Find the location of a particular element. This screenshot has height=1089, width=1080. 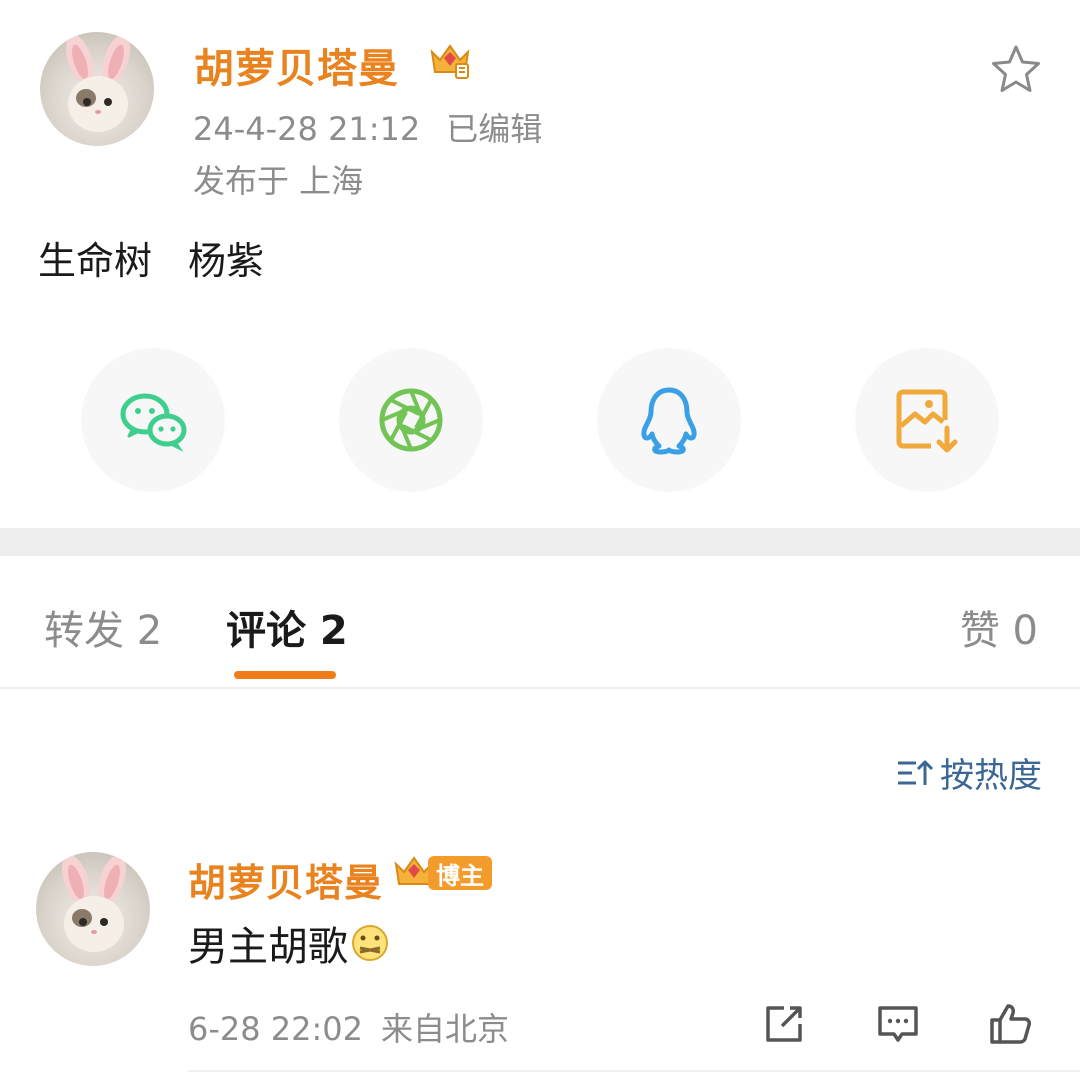

post-time-row: 24-4-28 21:12 已编辑 is located at coordinates (367, 127).